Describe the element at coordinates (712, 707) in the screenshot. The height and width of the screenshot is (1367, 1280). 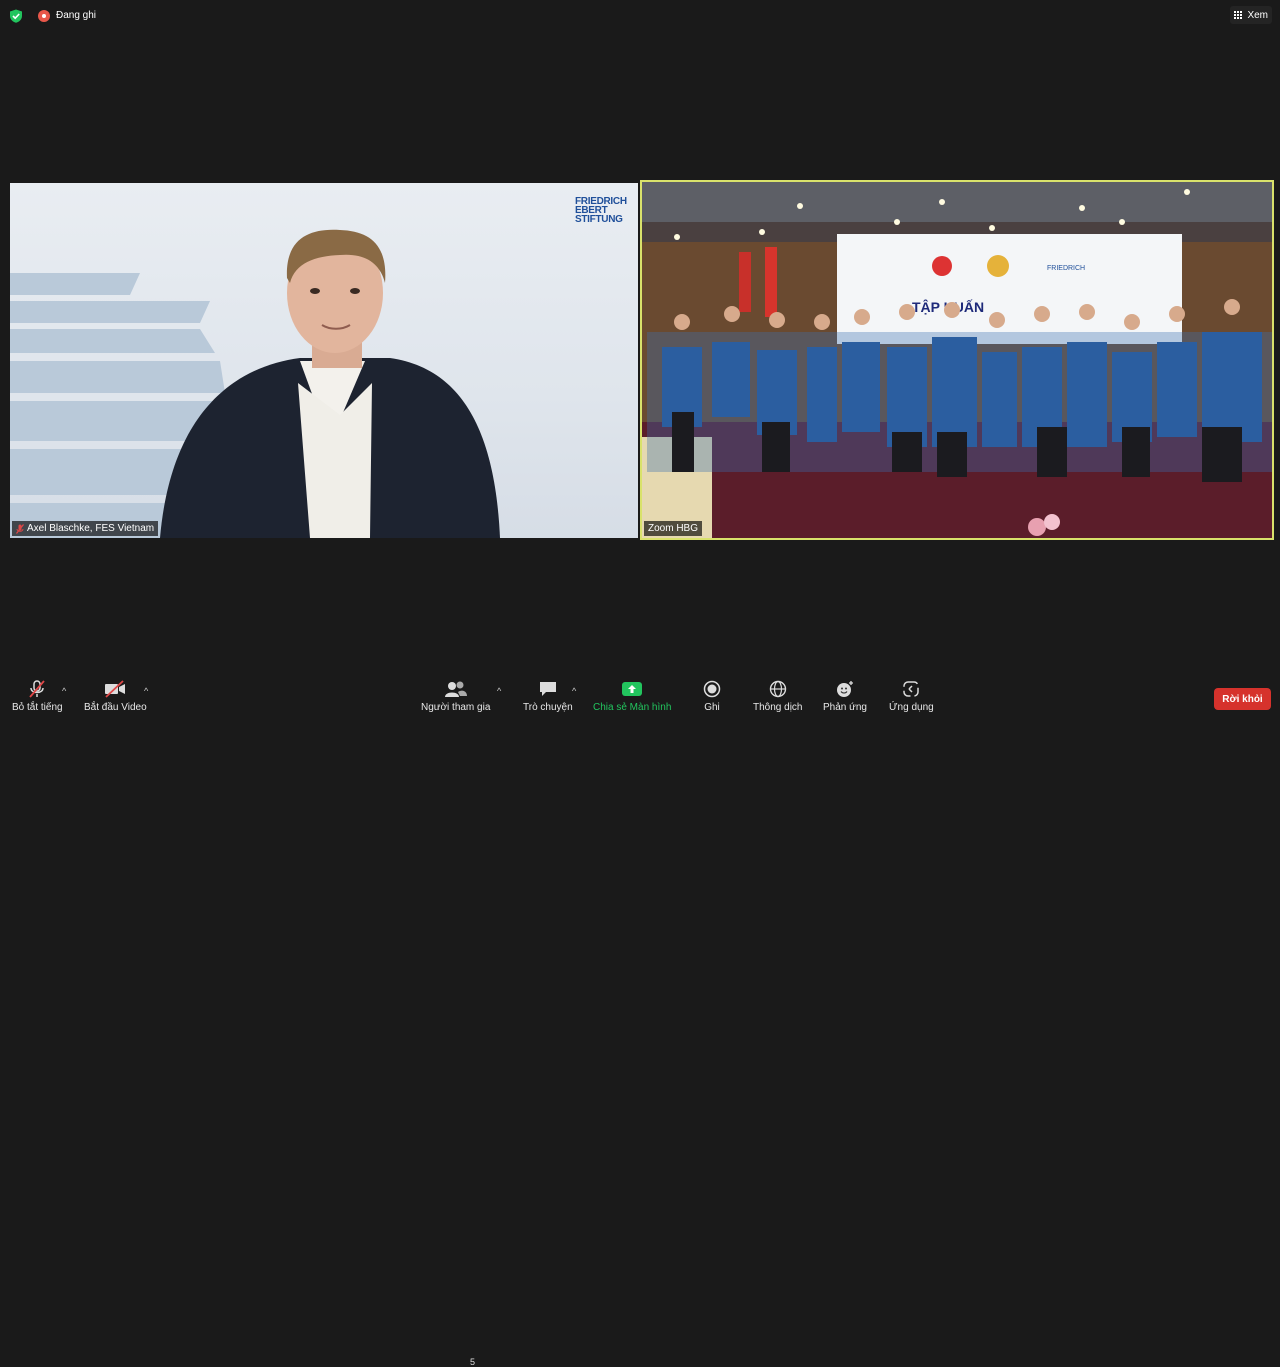
I see `record-label: Ghi` at that location.